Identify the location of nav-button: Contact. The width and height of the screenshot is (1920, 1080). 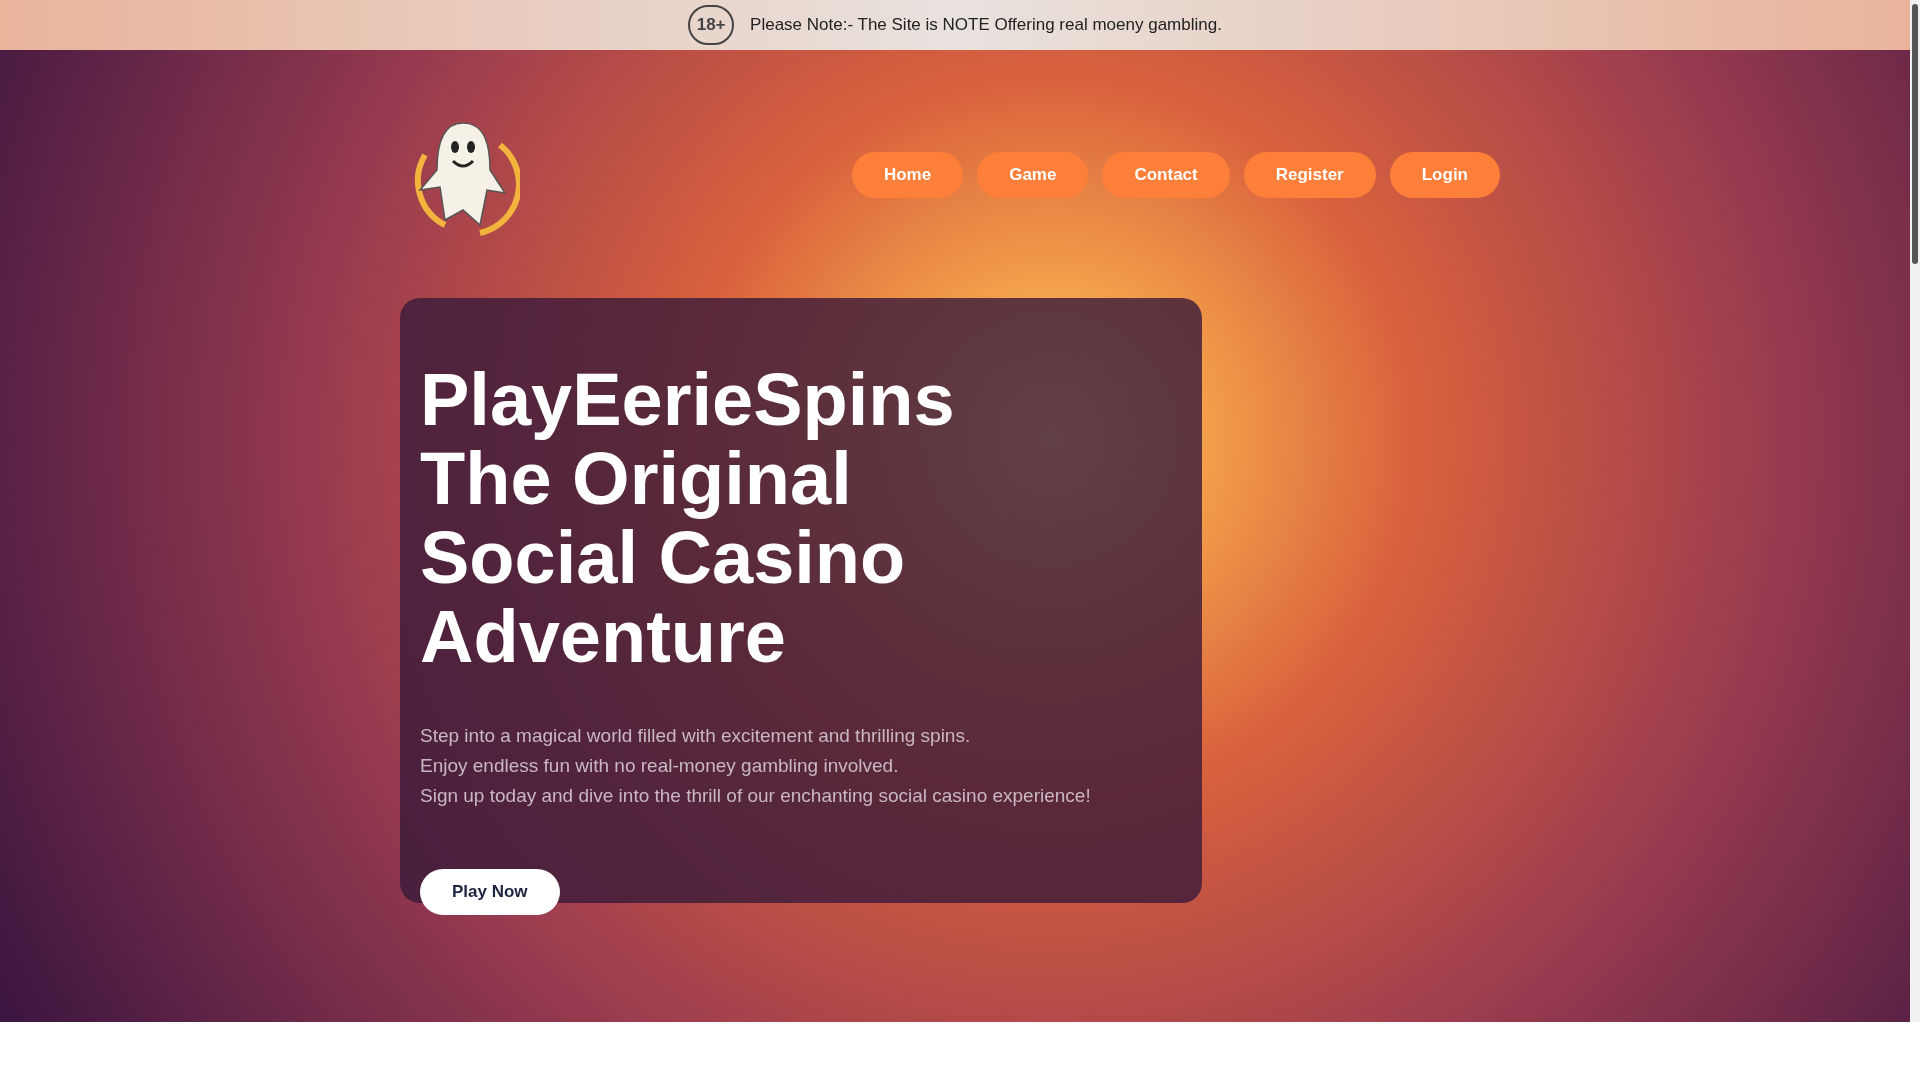
(1166, 174).